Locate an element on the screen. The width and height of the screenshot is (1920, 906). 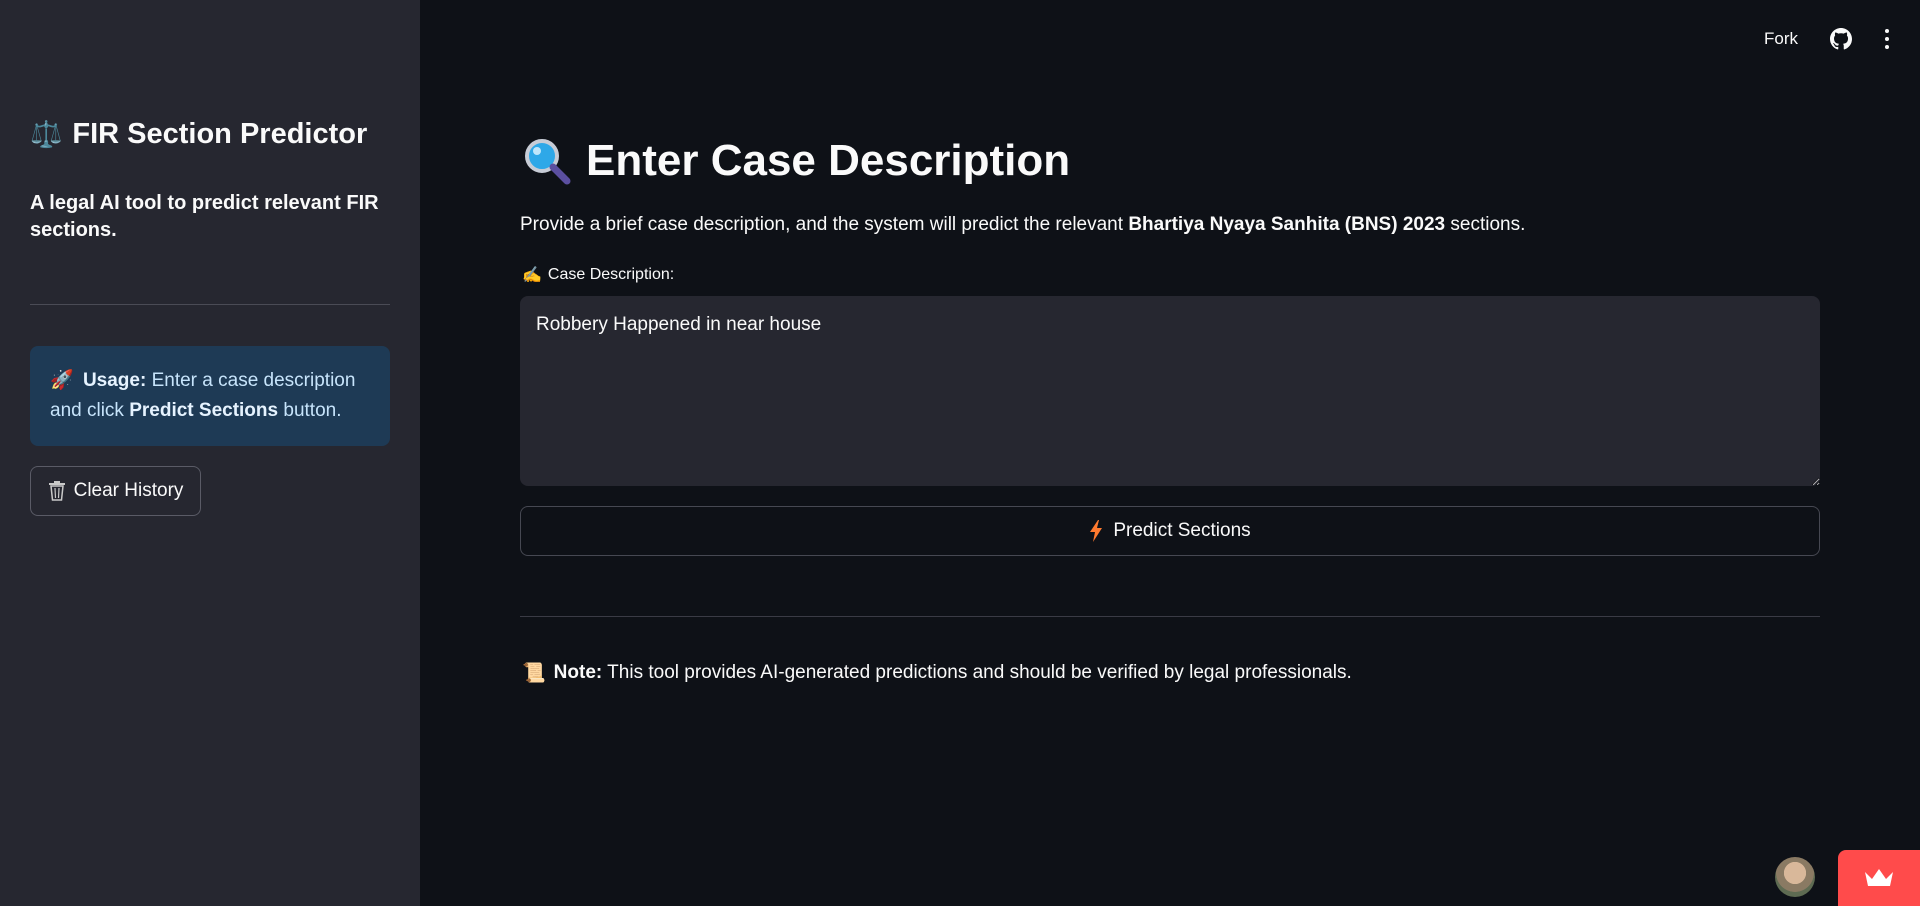
scroll-icon: 📜 is located at coordinates (534, 673).